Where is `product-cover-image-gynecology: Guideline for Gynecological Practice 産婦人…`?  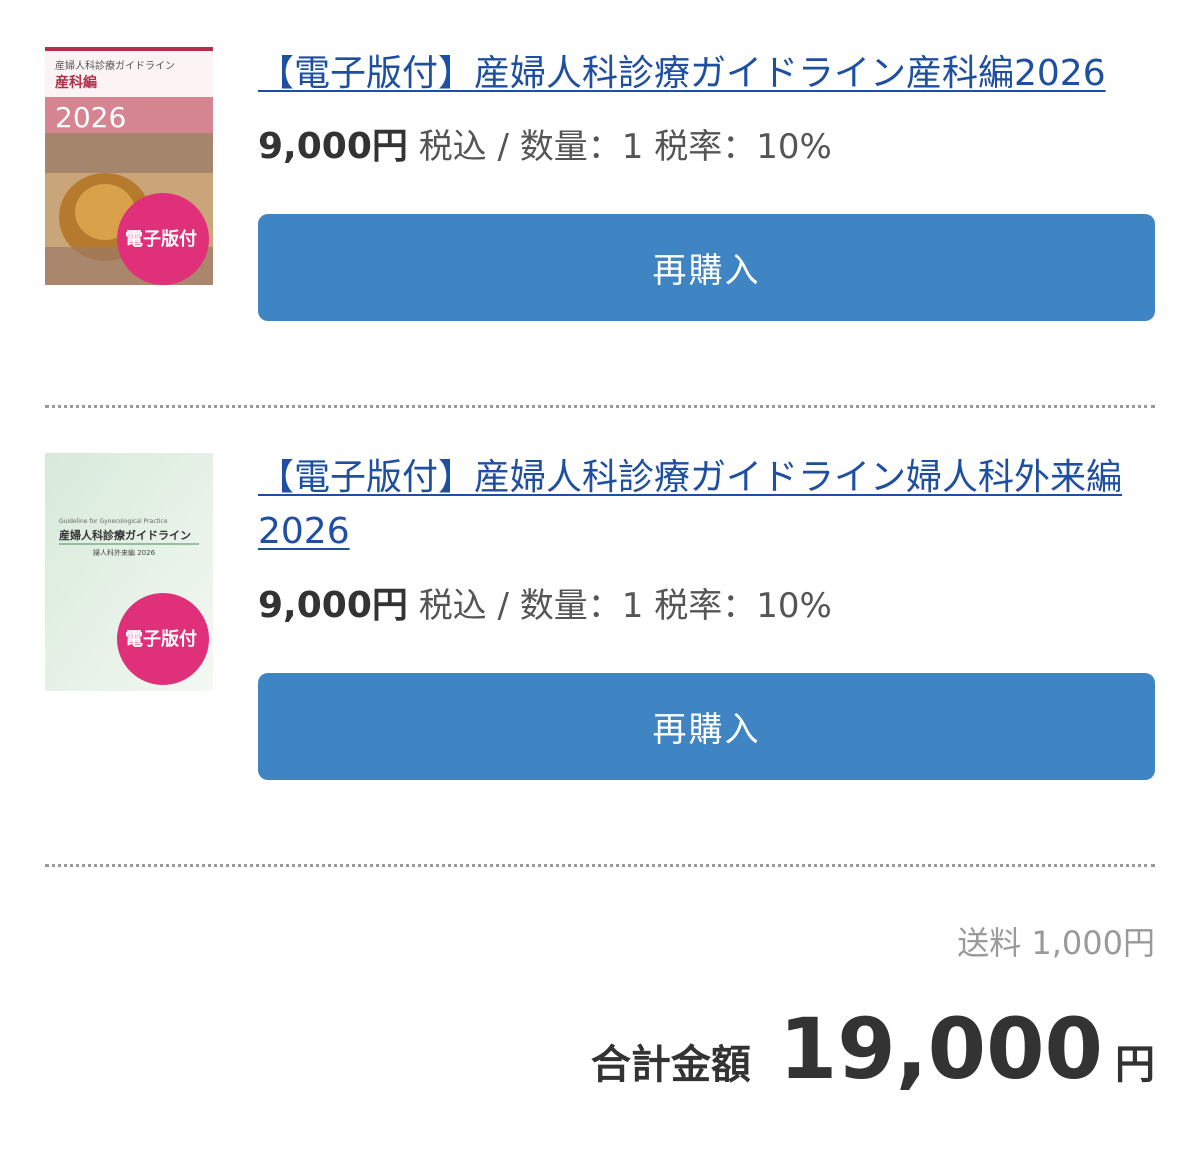
product-cover-image-gynecology: Guideline for Gynecological Practice 産婦人… is located at coordinates (129, 572).